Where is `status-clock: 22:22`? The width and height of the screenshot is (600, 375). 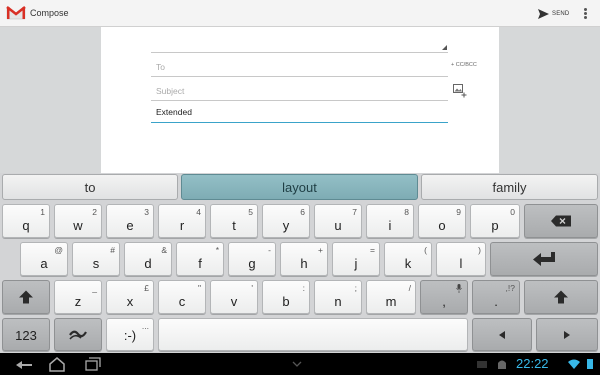 status-clock: 22:22 is located at coordinates (532, 363).